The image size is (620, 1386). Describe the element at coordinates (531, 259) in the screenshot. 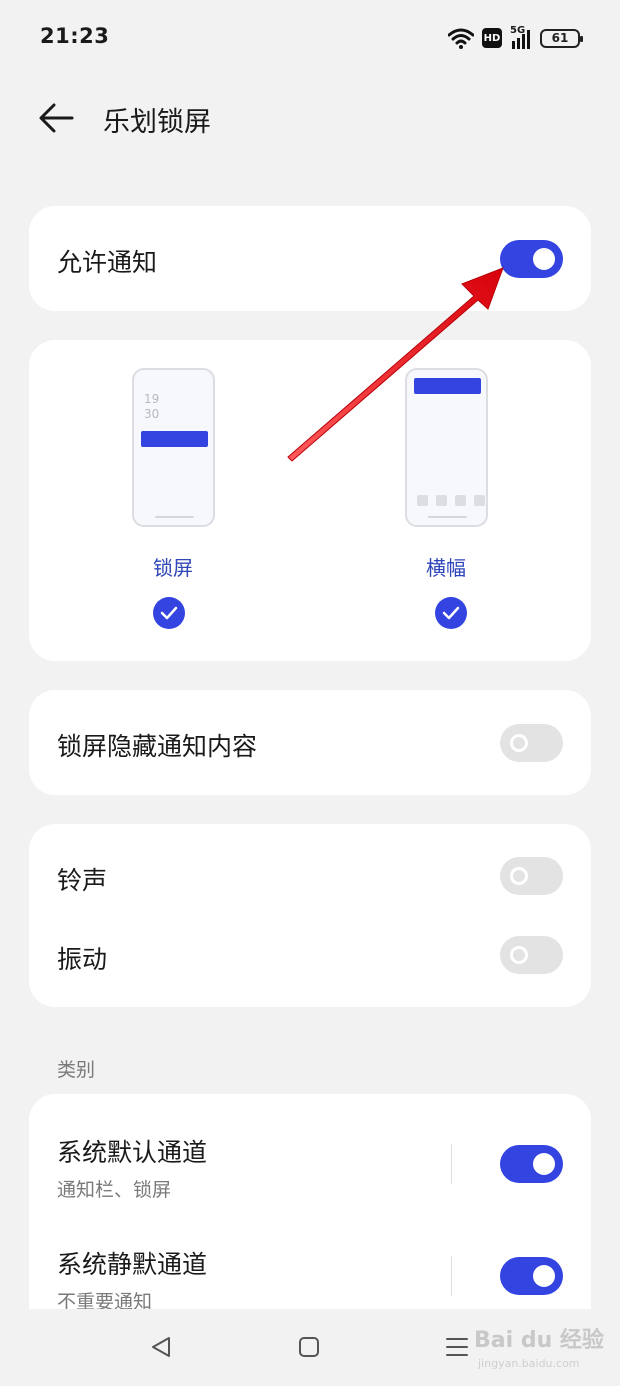

I see `allow-notifications-toggle` at that location.